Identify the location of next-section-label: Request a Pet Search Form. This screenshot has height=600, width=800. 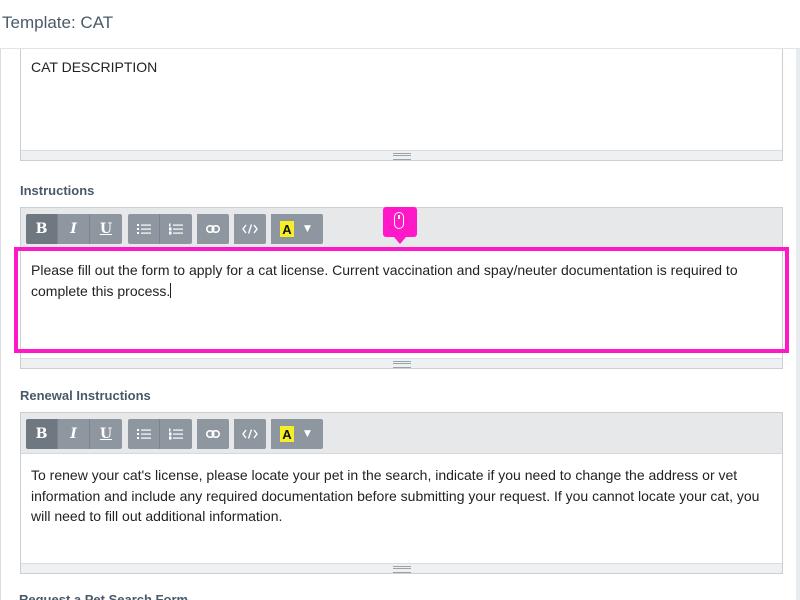
(104, 596).